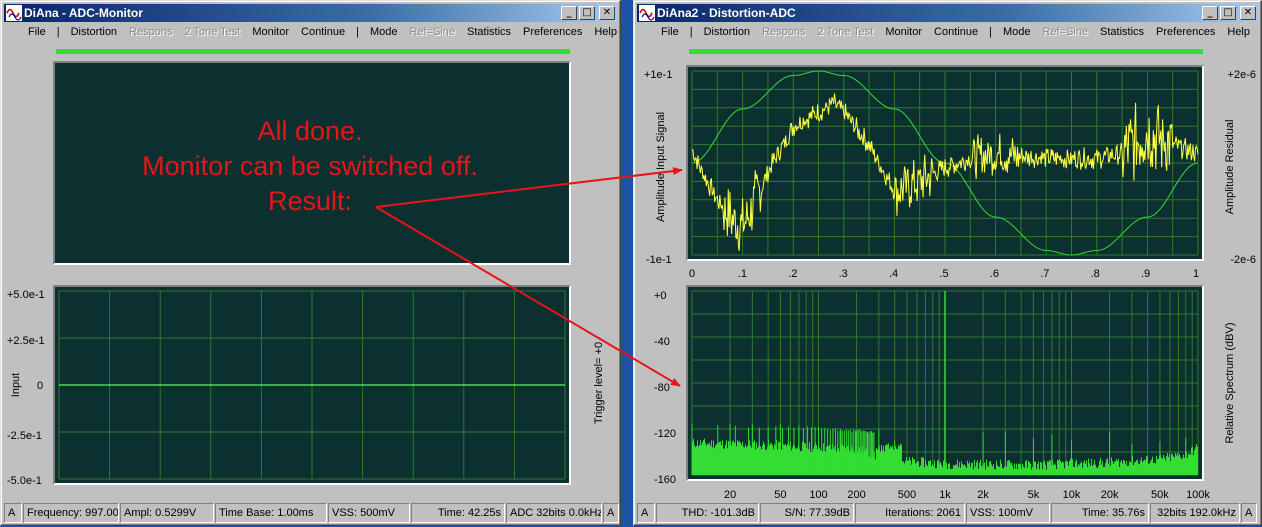  Describe the element at coordinates (83, 13) in the screenshot. I see `window-title: DiAna - ADC-Monitor` at that location.